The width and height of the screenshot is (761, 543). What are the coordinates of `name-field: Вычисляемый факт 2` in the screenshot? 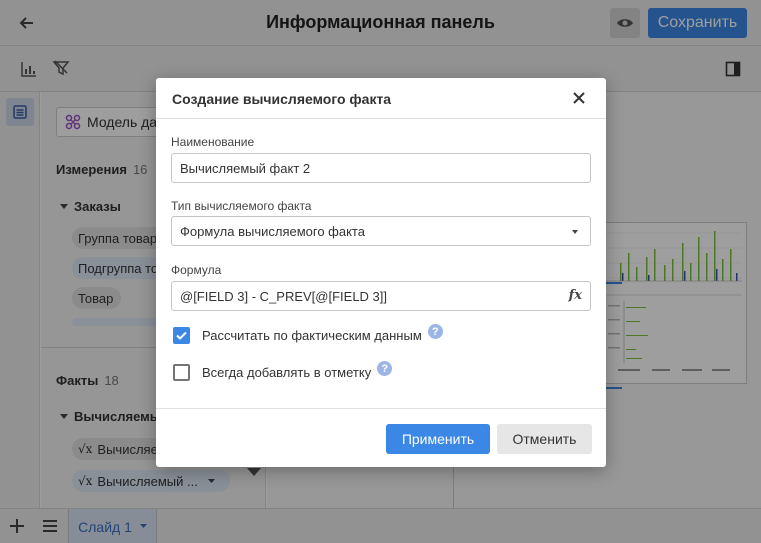 It's located at (381, 168).